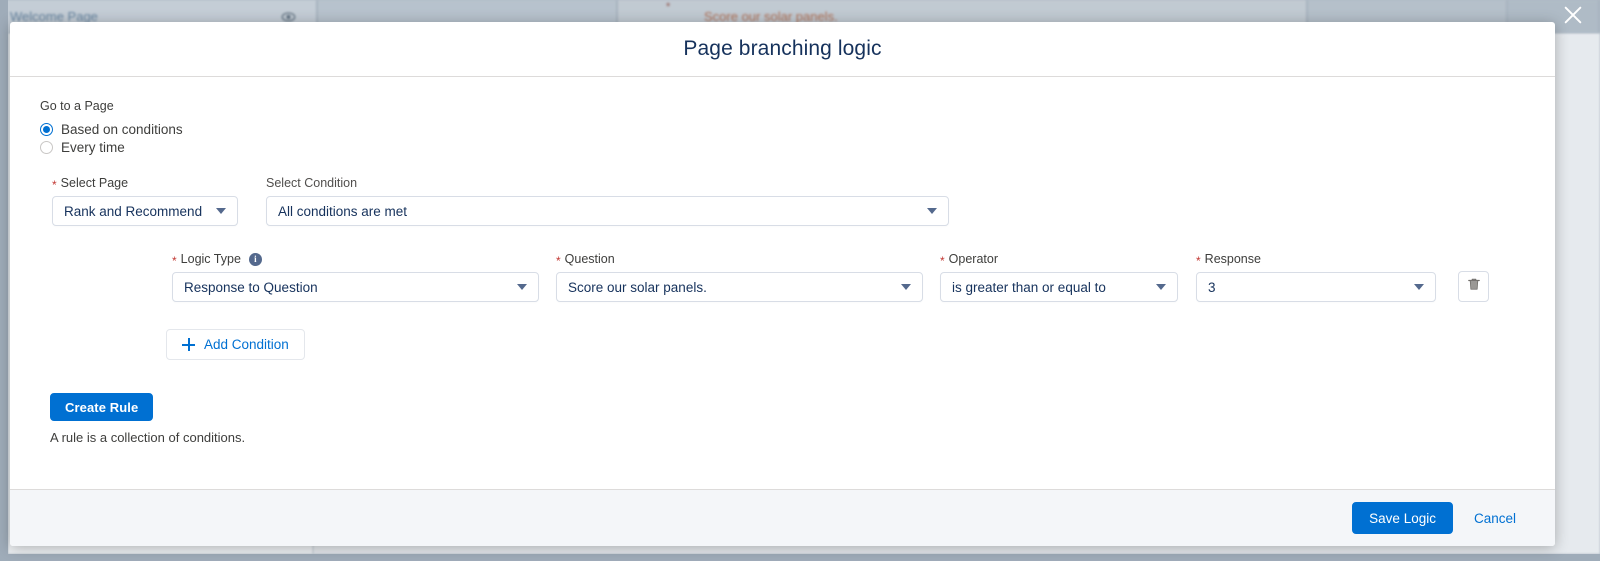 The width and height of the screenshot is (1600, 561). What do you see at coordinates (782, 344) in the screenshot?
I see `add-condition-wrapper: Add Condition` at bounding box center [782, 344].